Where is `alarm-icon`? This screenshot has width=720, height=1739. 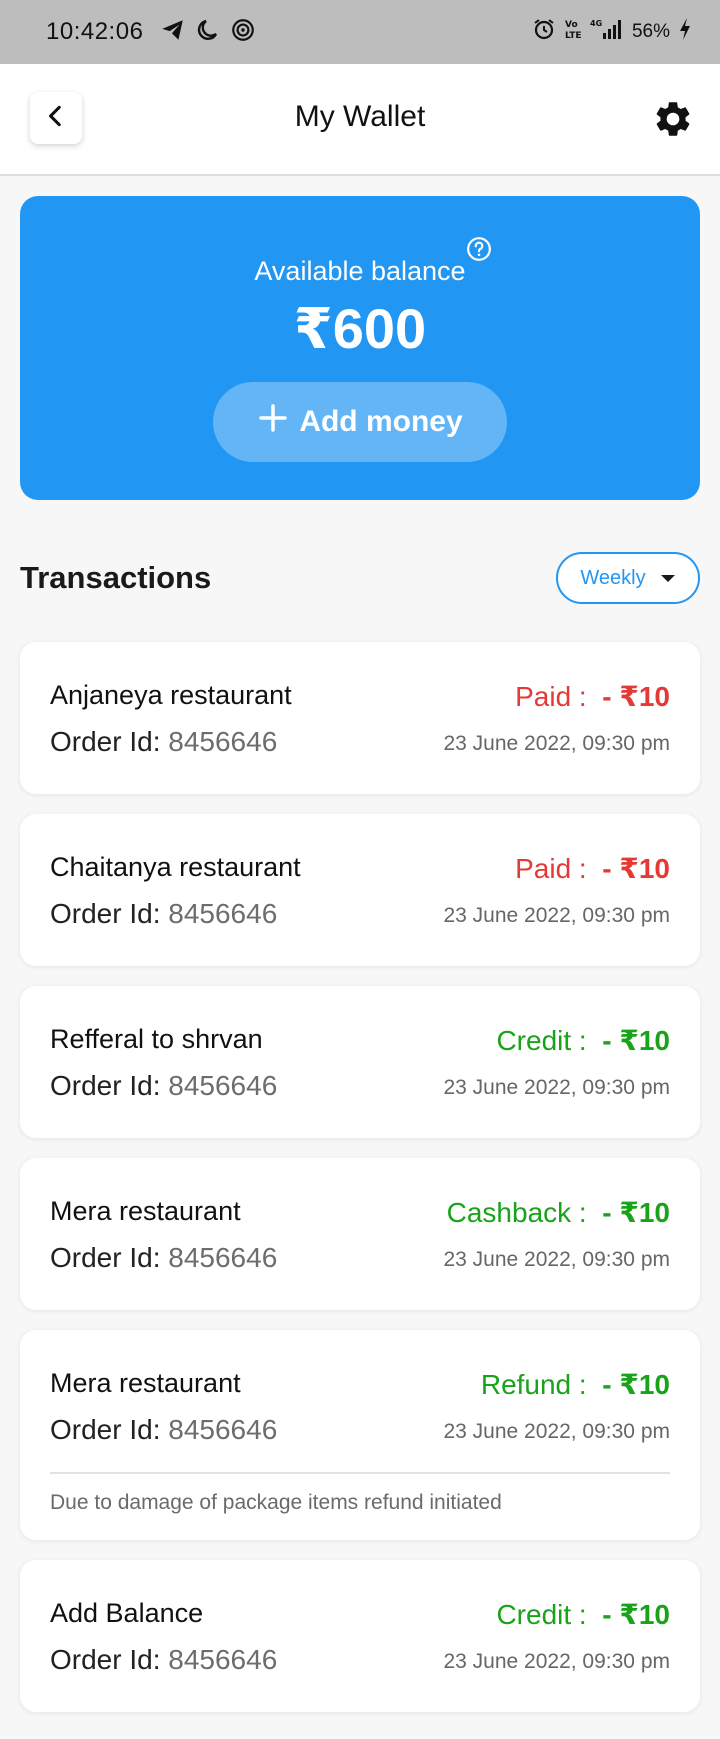 alarm-icon is located at coordinates (544, 32).